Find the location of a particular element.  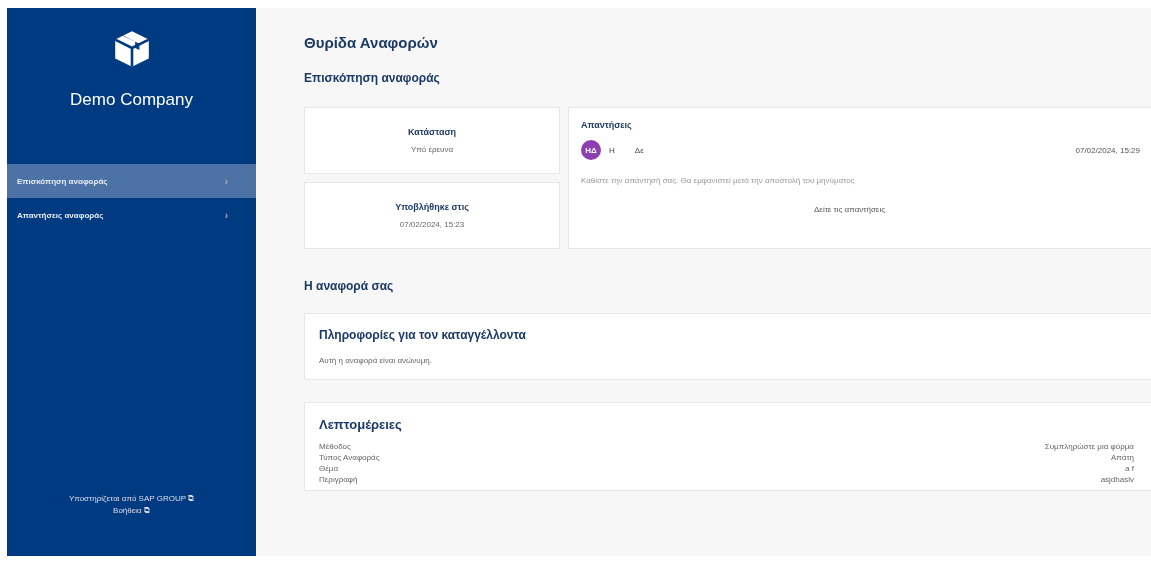

detail-value: Απάτη is located at coordinates (1122, 458).